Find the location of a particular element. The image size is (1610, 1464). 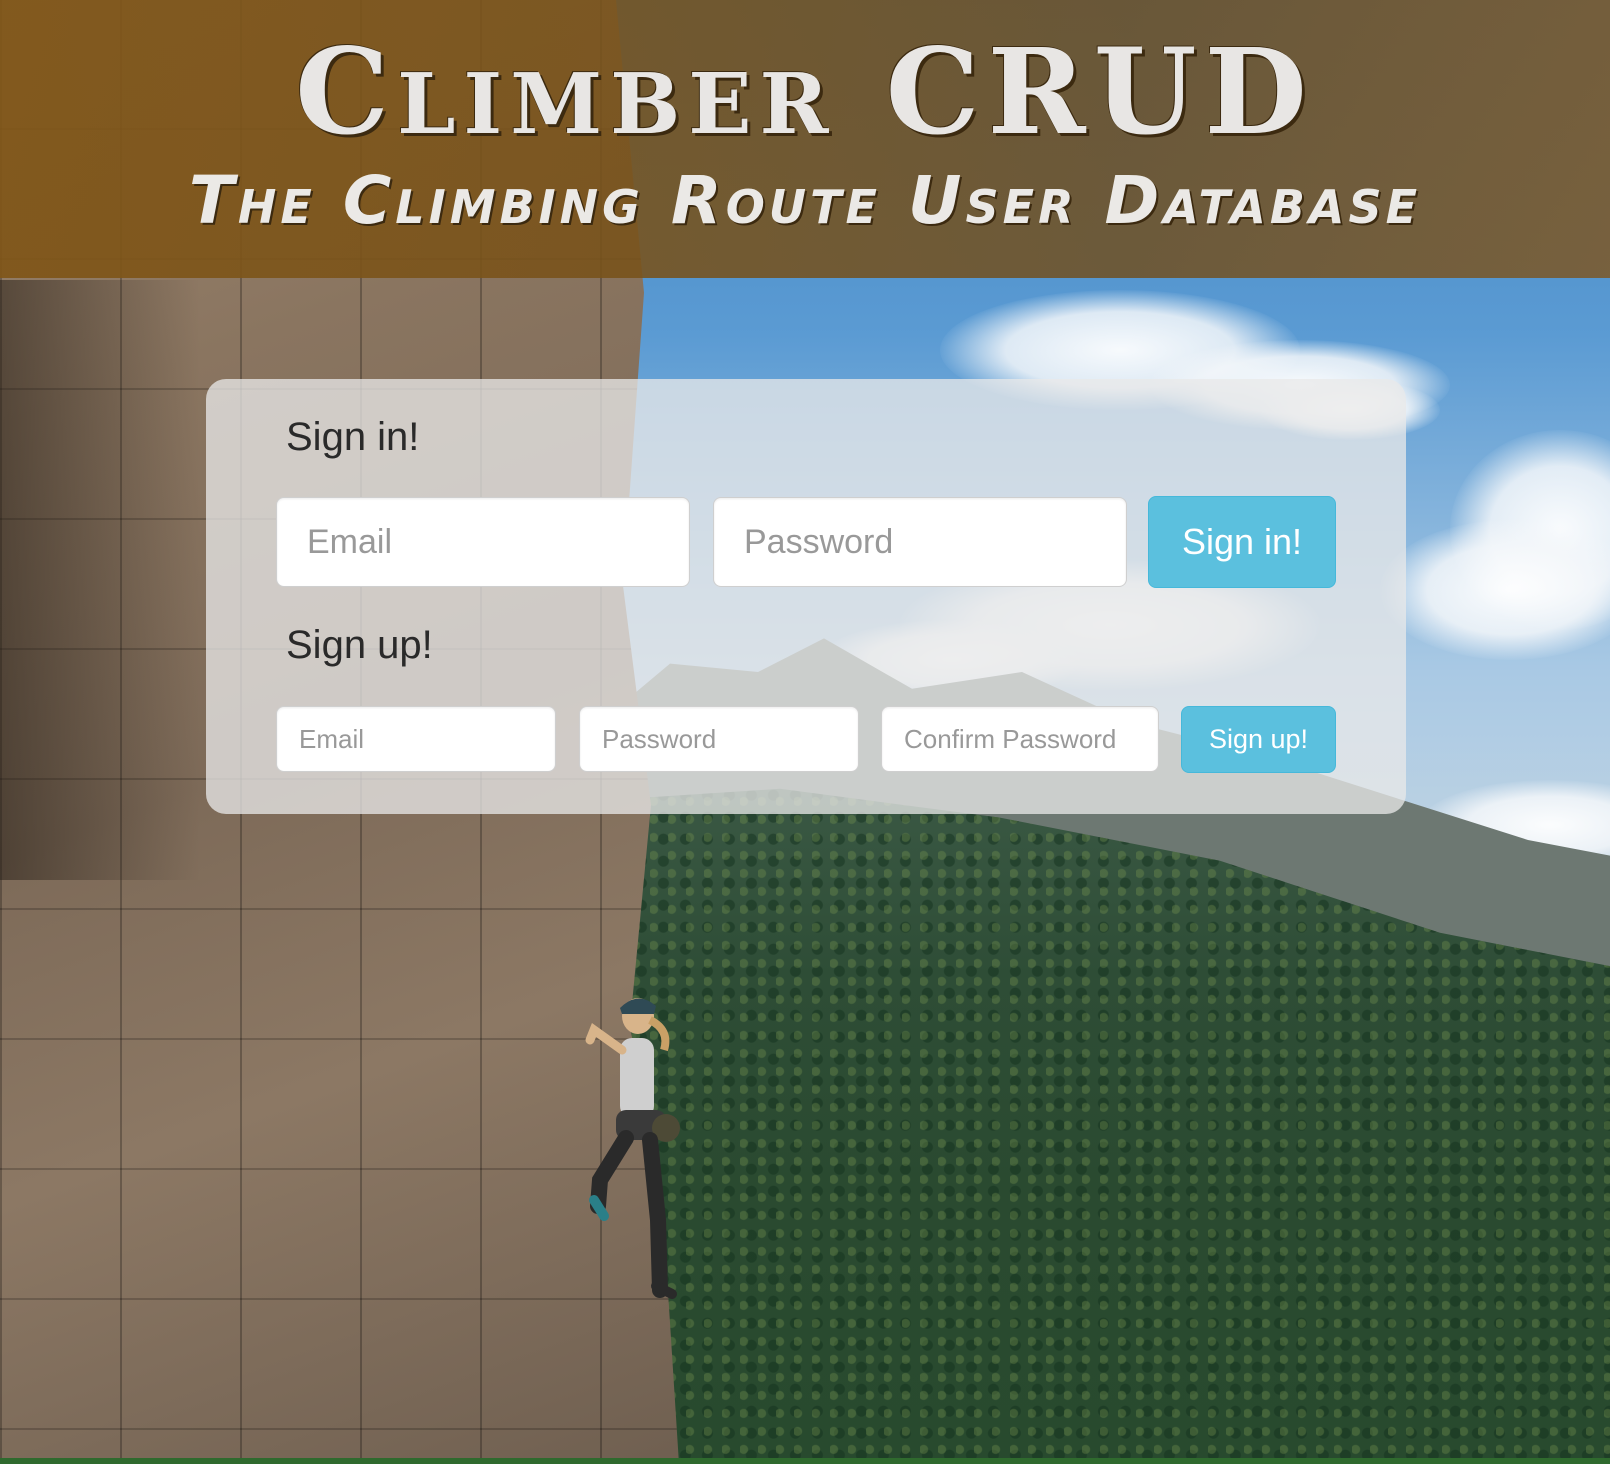

rock-shadow is located at coordinates (100, 580).